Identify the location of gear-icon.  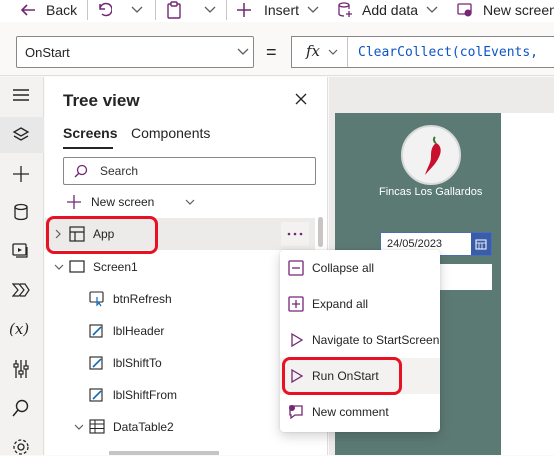
(21, 447).